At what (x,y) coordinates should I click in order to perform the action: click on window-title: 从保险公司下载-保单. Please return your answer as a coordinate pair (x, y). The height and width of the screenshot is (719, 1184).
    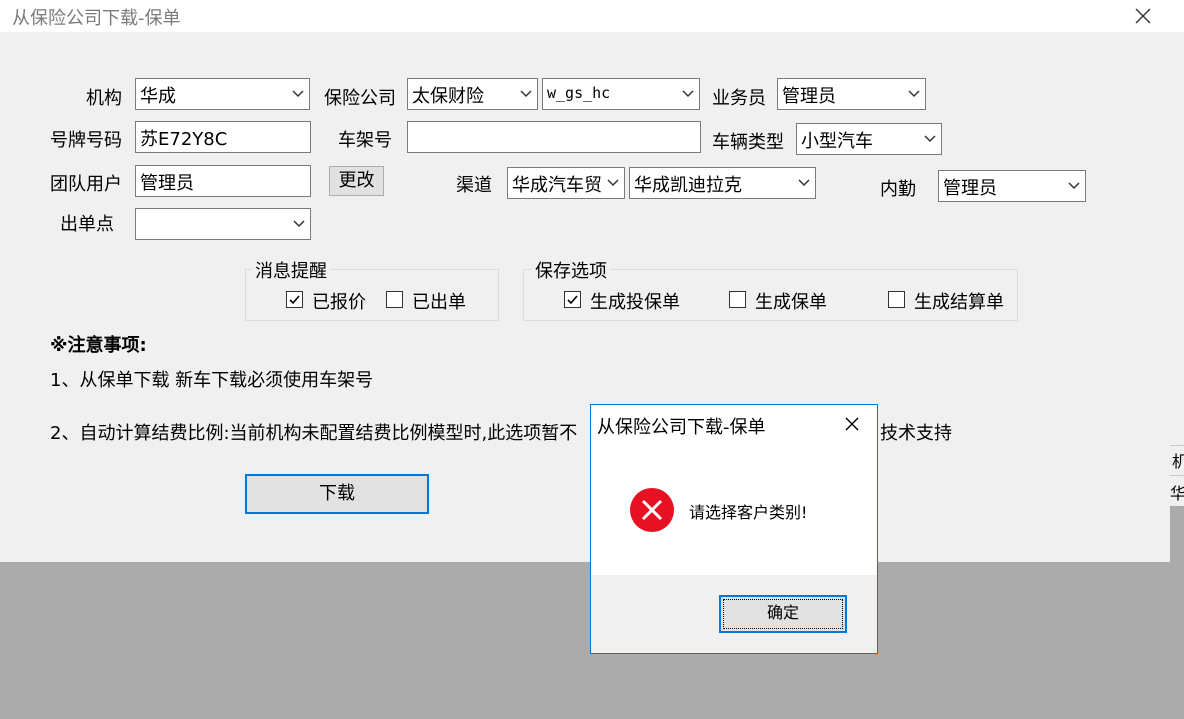
    Looking at the image, I should click on (96, 18).